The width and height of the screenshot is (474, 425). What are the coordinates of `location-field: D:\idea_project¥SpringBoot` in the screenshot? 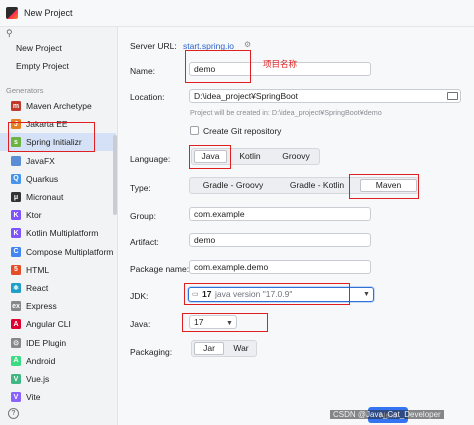 It's located at (325, 96).